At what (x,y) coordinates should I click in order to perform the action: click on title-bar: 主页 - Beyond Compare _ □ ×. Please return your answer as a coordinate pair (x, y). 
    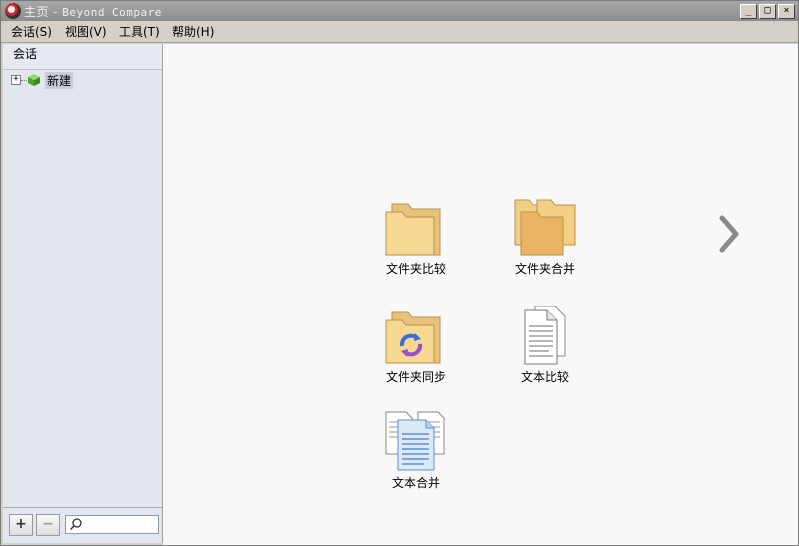
    Looking at the image, I should click on (399, 11).